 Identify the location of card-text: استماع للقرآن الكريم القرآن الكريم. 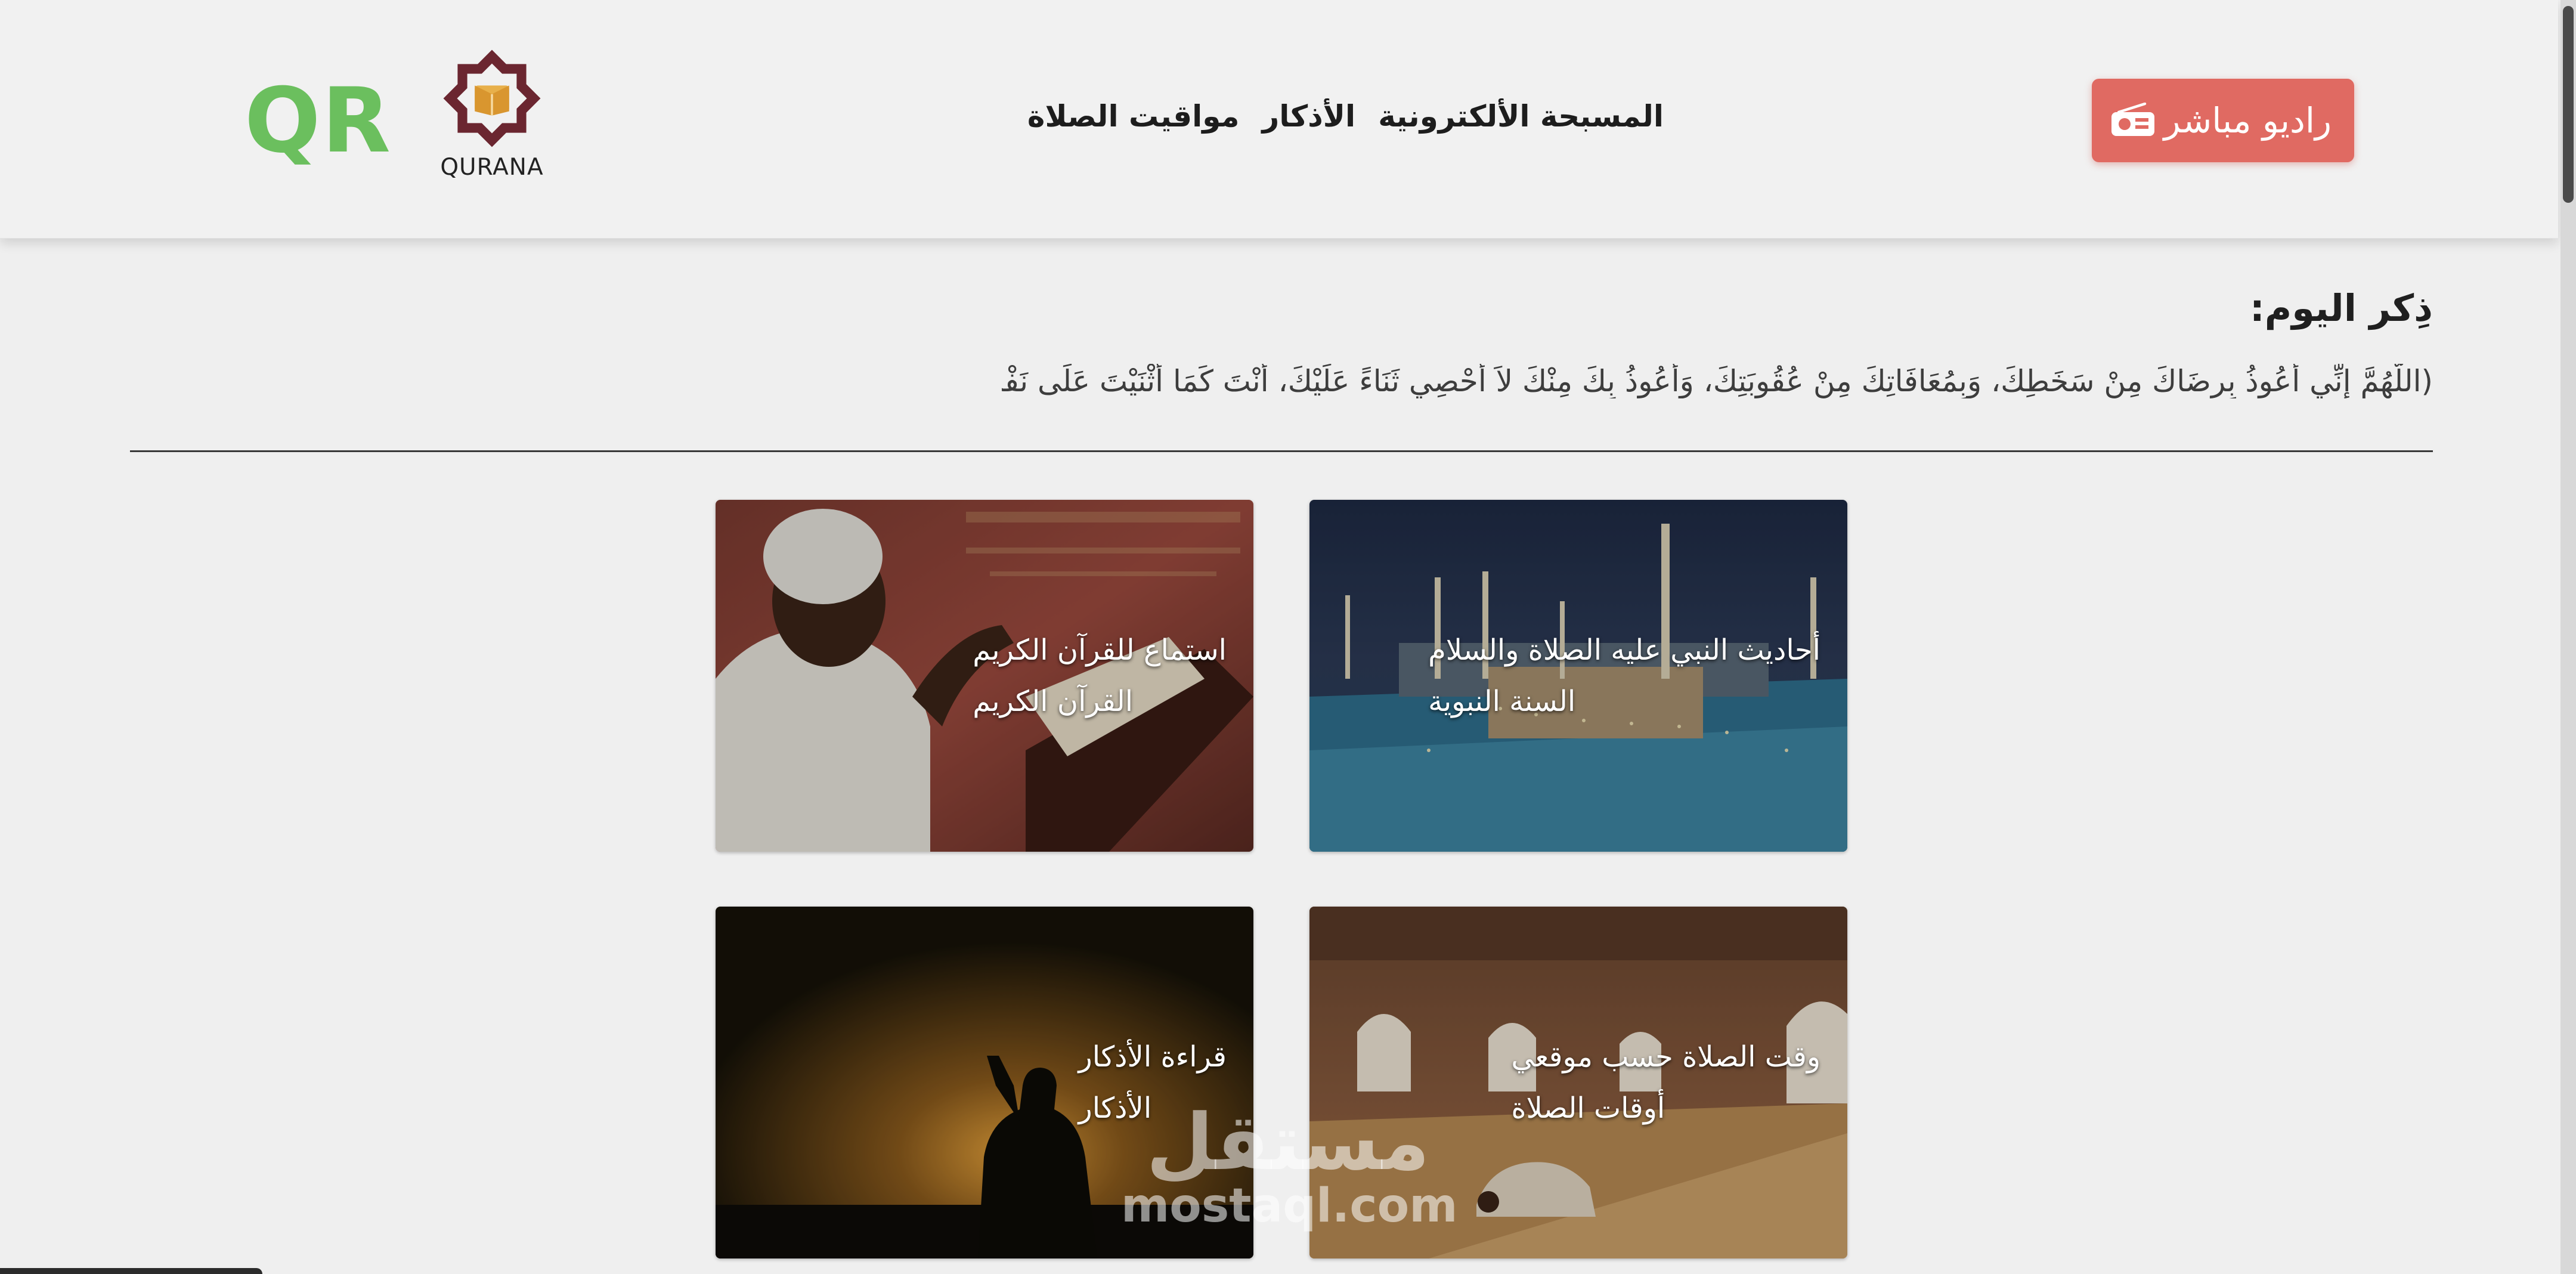
(1100, 676).